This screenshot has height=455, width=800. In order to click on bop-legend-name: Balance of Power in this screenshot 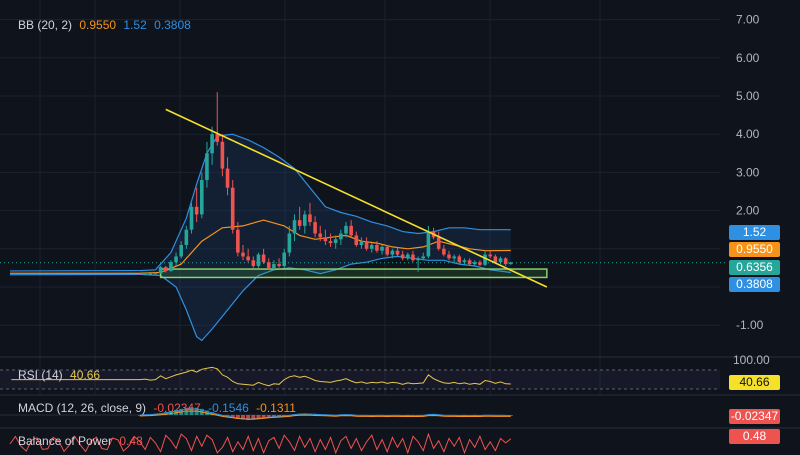, I will do `click(65, 441)`.